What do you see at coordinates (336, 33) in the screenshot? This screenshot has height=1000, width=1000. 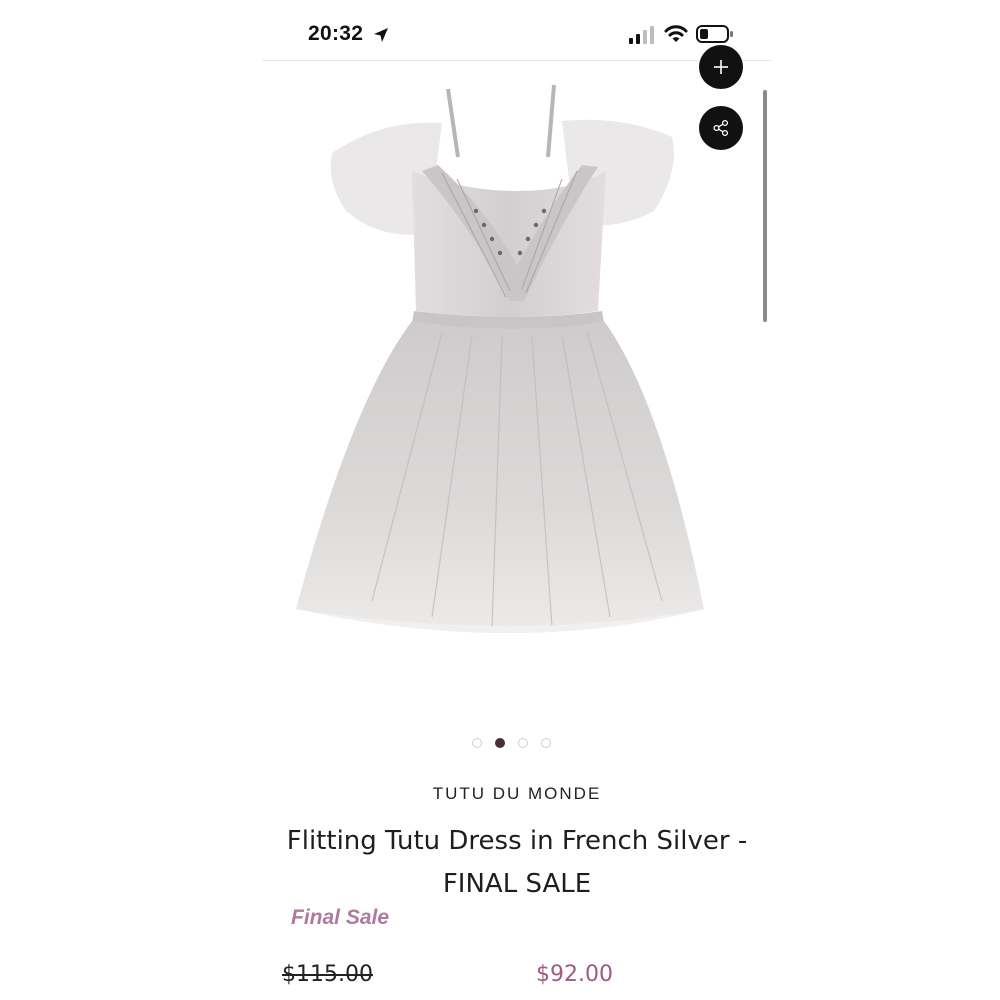 I see `status-time: 20:32` at bounding box center [336, 33].